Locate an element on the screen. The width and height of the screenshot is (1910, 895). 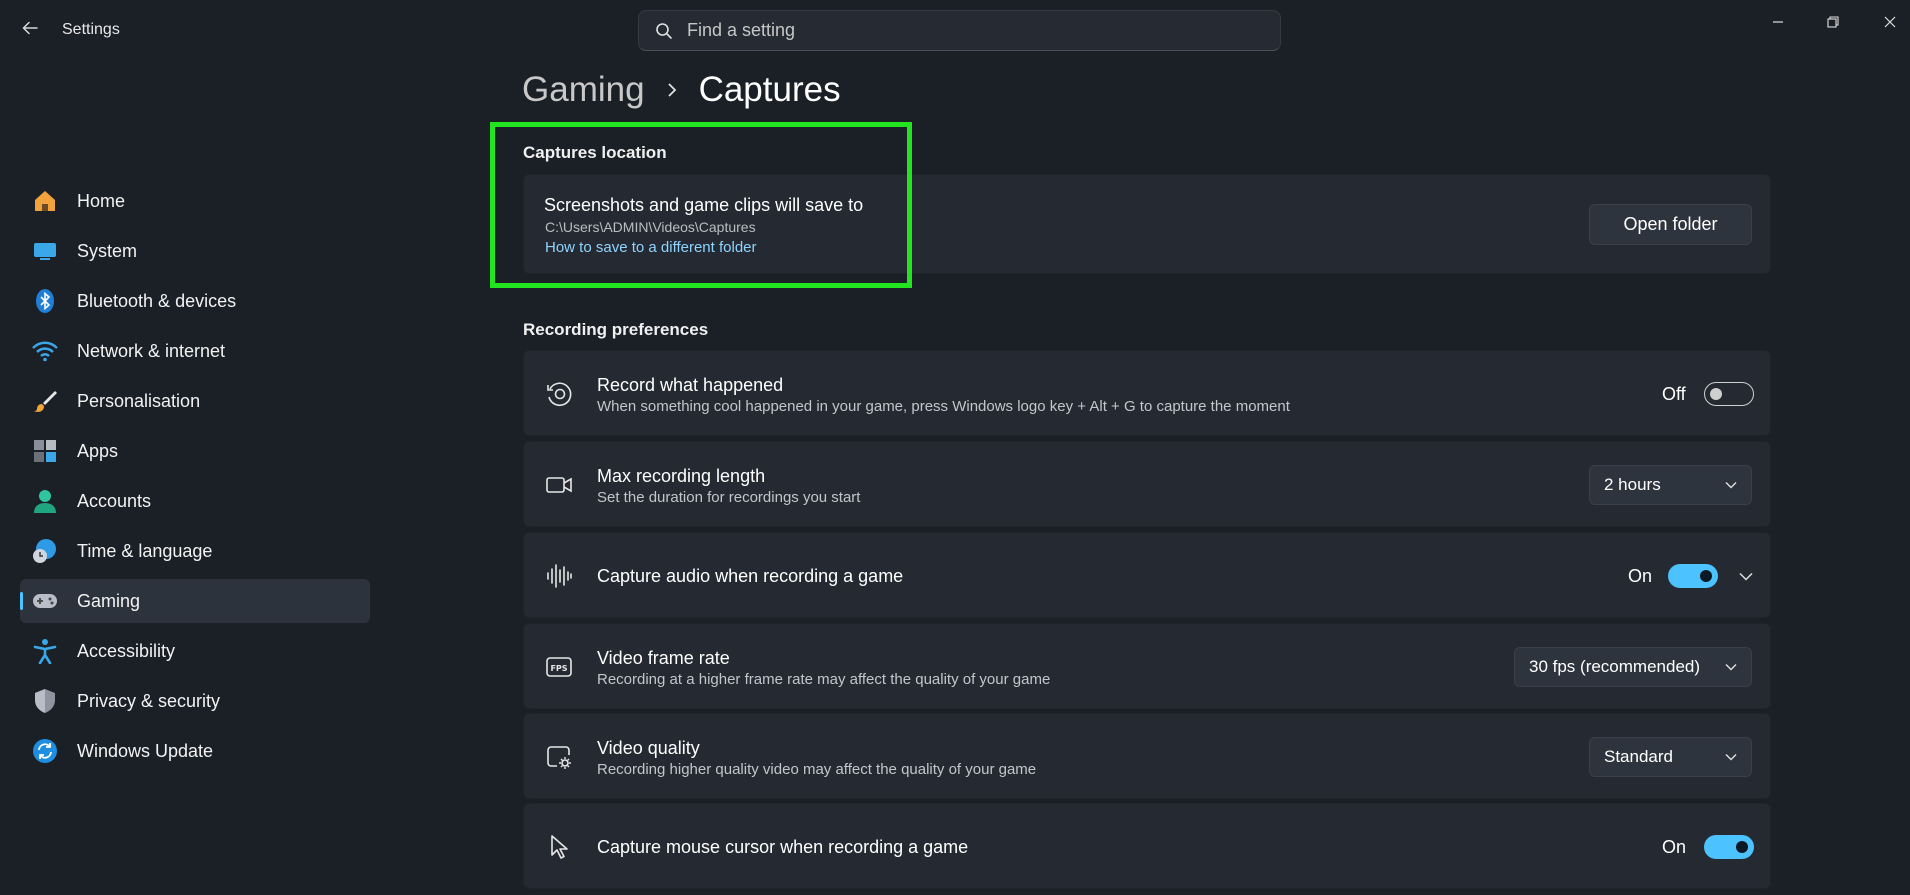
max-recording-length-title: Max recording length is located at coordinates (681, 476).